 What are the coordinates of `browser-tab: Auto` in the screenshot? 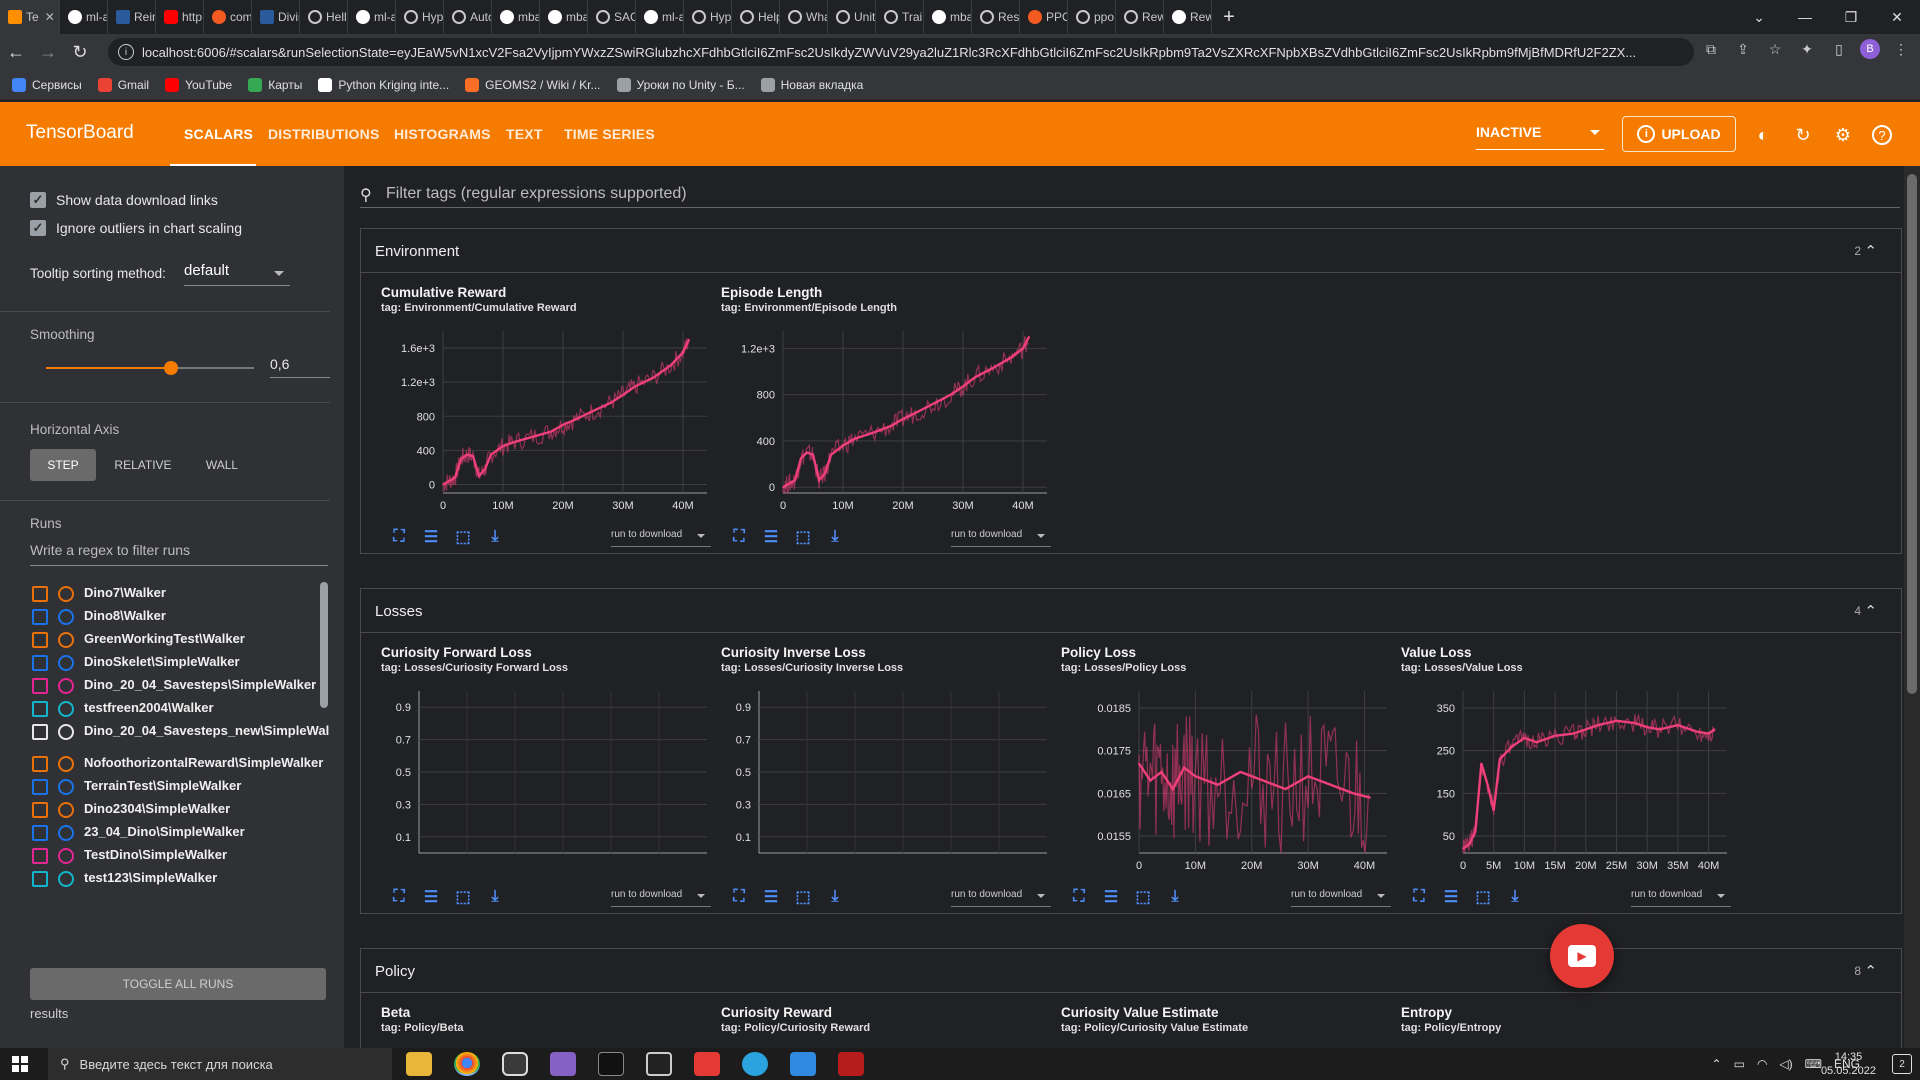 It's located at (468, 17).